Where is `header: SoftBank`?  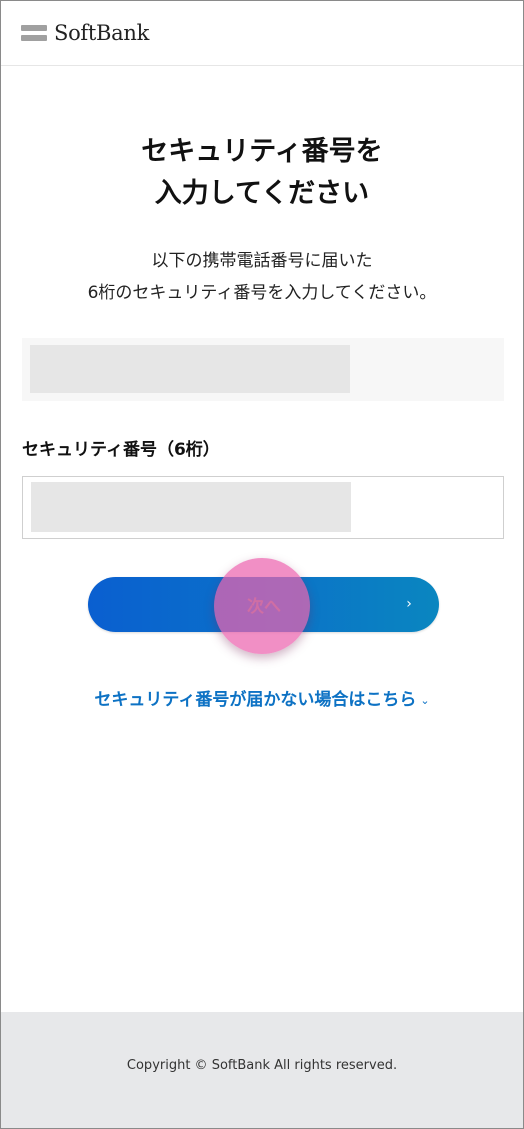
header: SoftBank is located at coordinates (262, 33).